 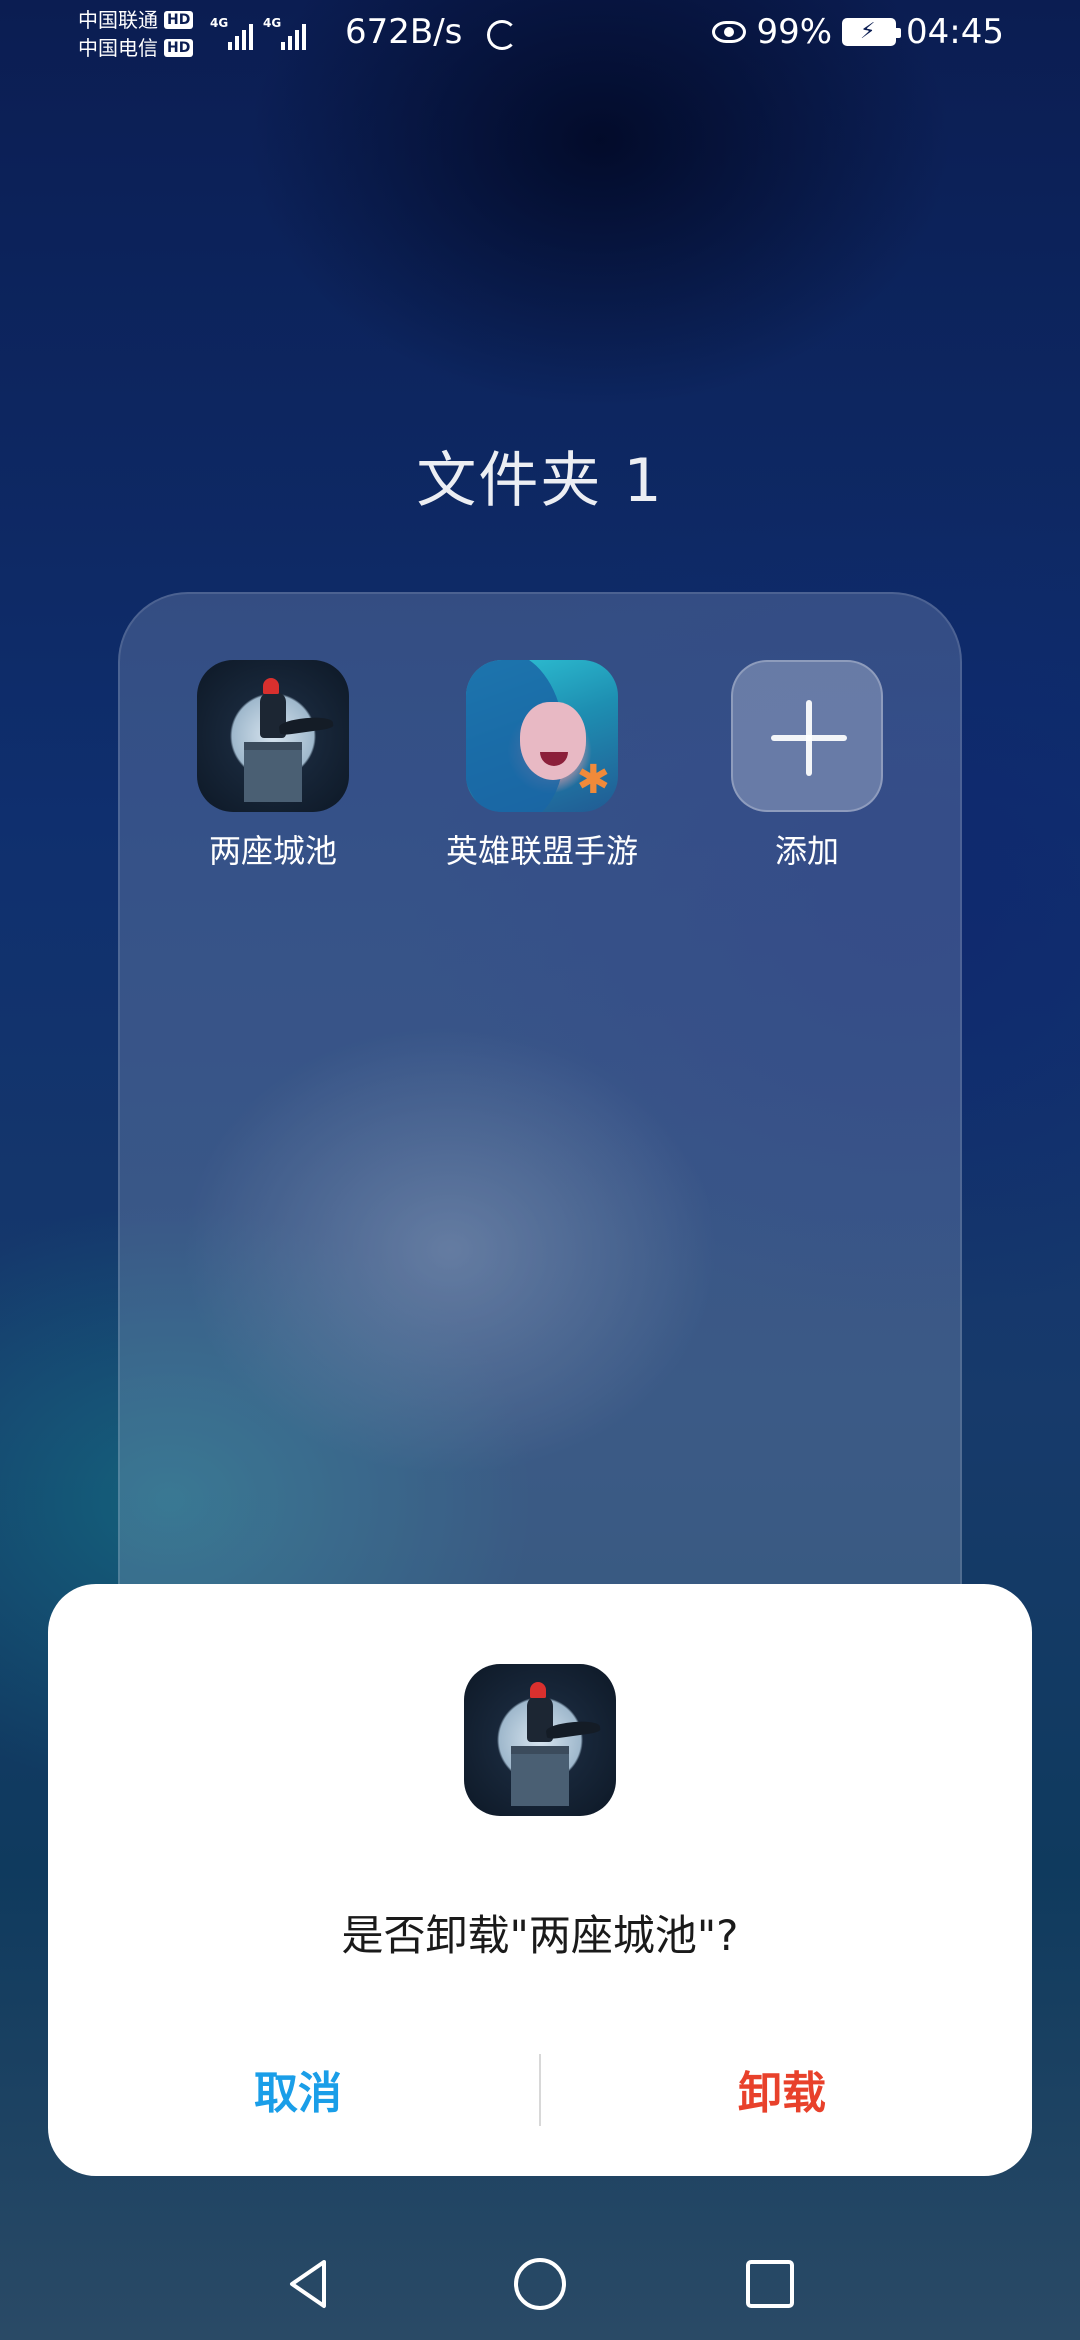 What do you see at coordinates (794, 32) in the screenshot?
I see `battery-percentage: 99%` at bounding box center [794, 32].